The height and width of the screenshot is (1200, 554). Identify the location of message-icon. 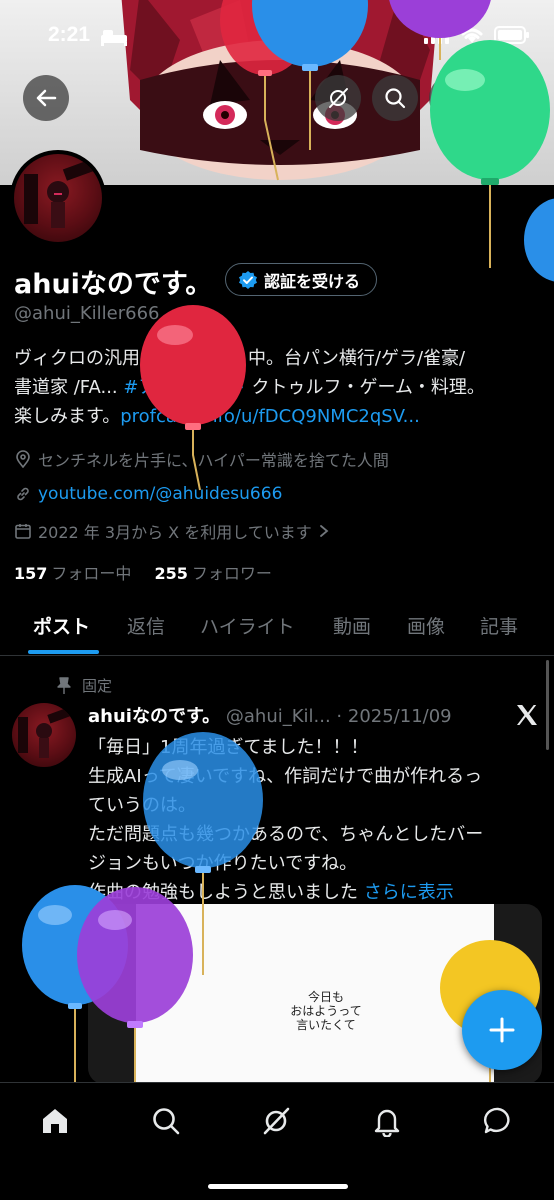
(496, 1120).